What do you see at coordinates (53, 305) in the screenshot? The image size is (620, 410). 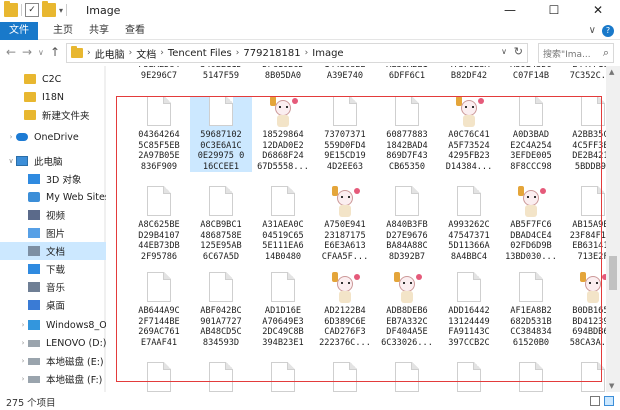 I see `sidebar-item: 桌面` at bounding box center [53, 305].